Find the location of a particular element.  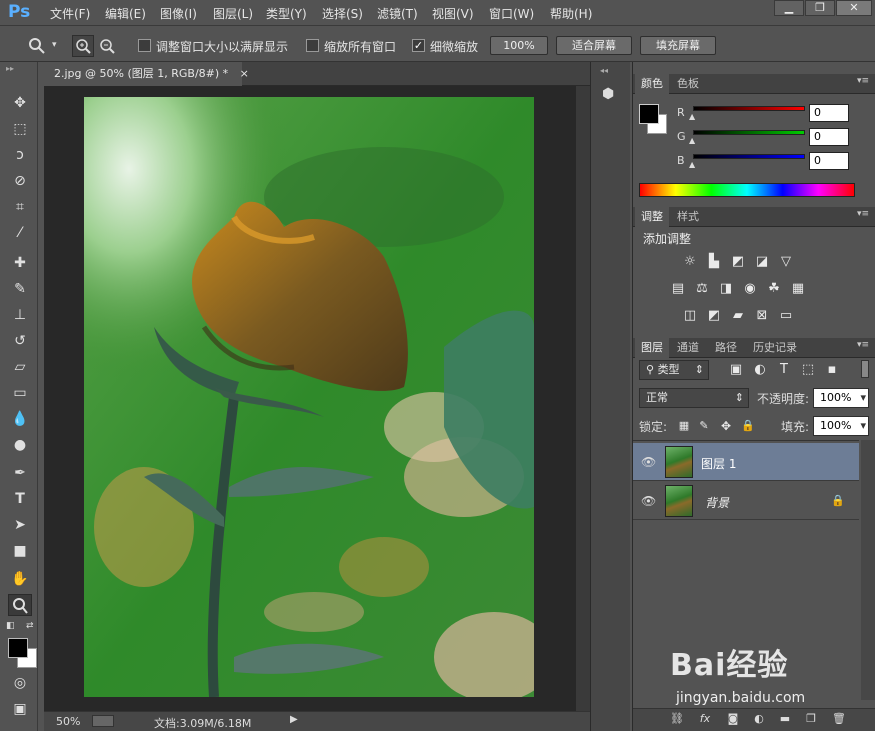

fill-arrow-icon: ▾ is located at coordinates (863, 426).